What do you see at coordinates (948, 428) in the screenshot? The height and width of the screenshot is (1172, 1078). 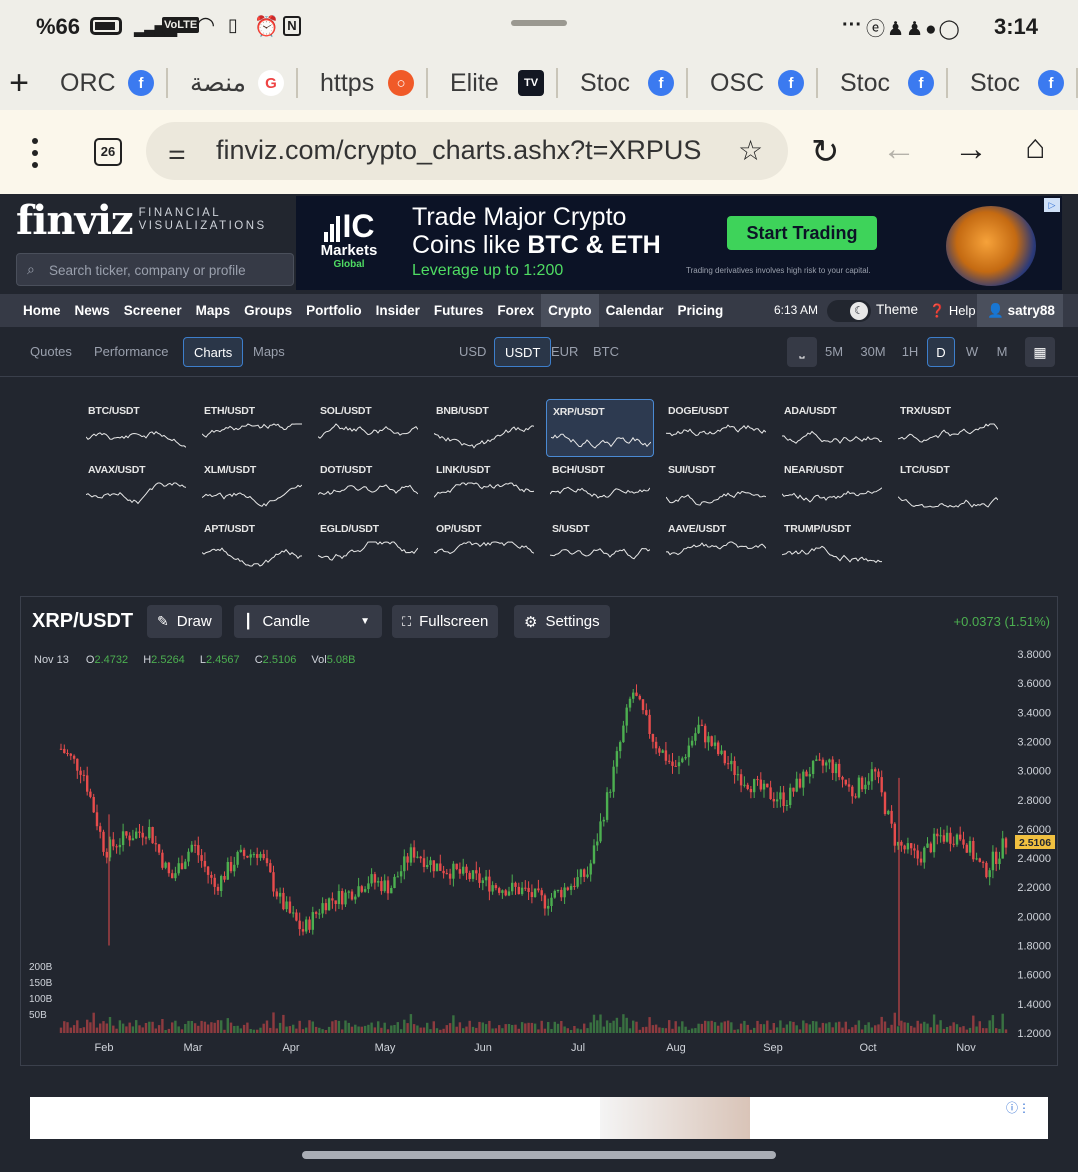 I see `mini-chart-trx: TRX/USDT` at bounding box center [948, 428].